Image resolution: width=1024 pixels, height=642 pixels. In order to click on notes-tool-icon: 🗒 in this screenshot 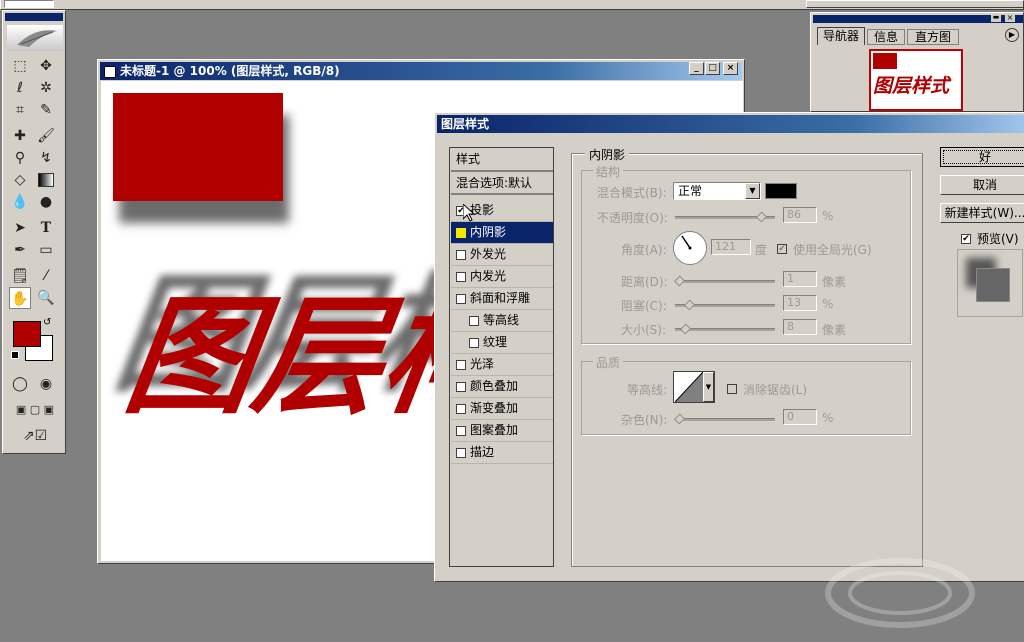, I will do `click(20, 276)`.